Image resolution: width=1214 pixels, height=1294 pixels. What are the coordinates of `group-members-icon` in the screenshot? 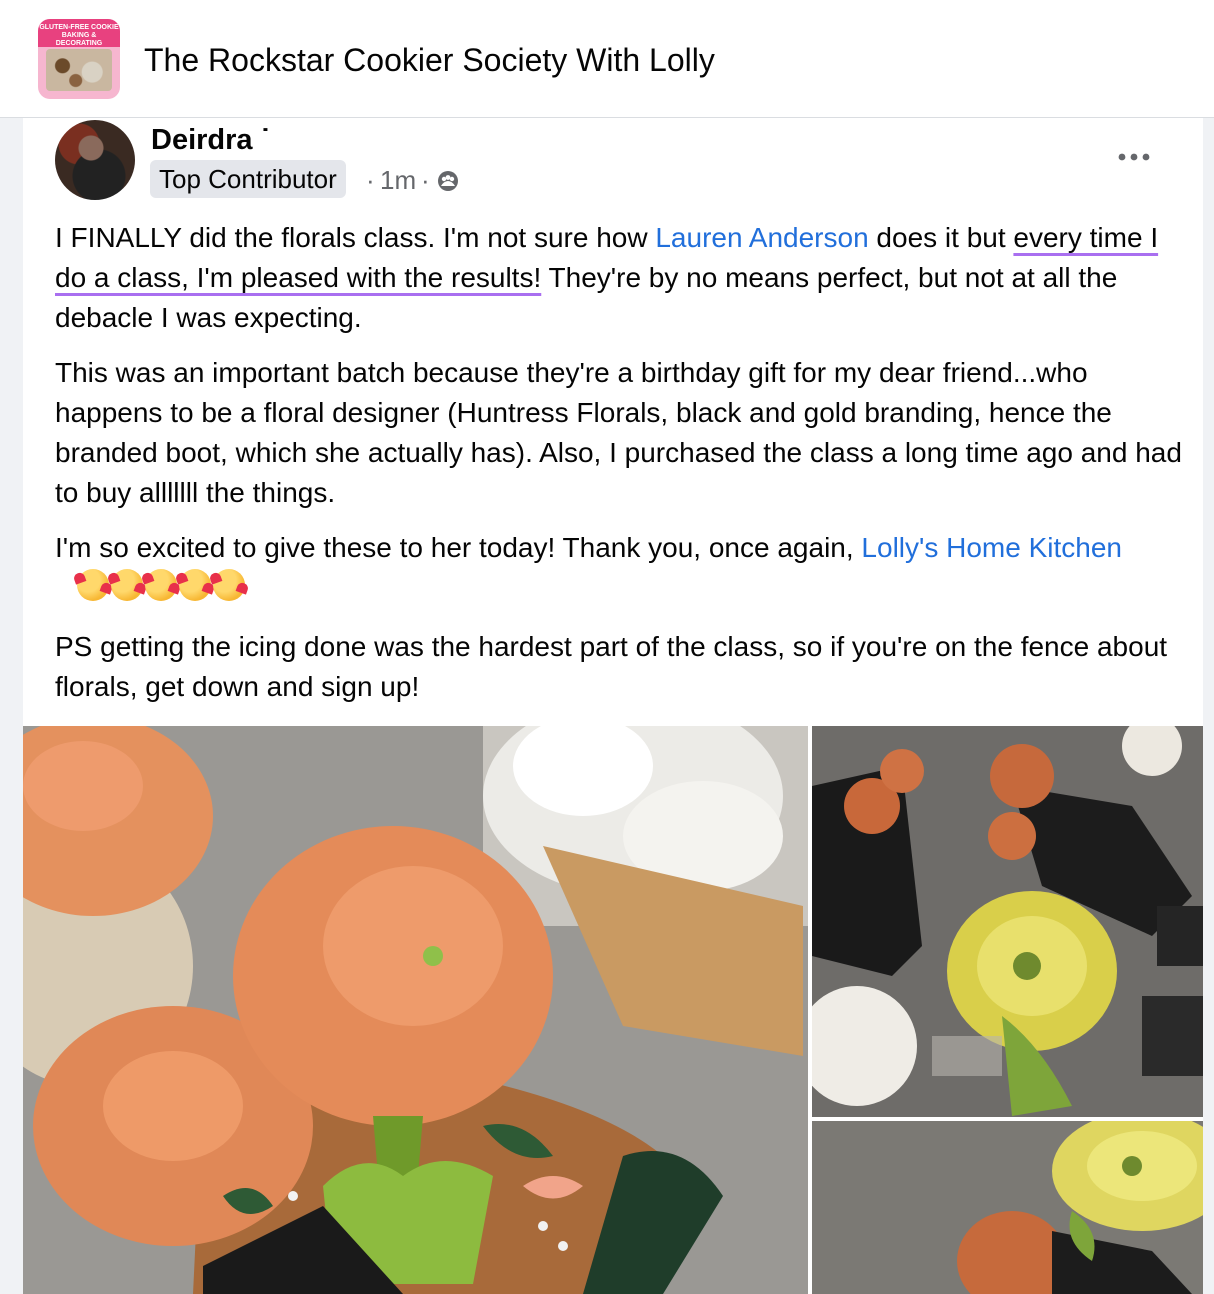 It's located at (448, 181).